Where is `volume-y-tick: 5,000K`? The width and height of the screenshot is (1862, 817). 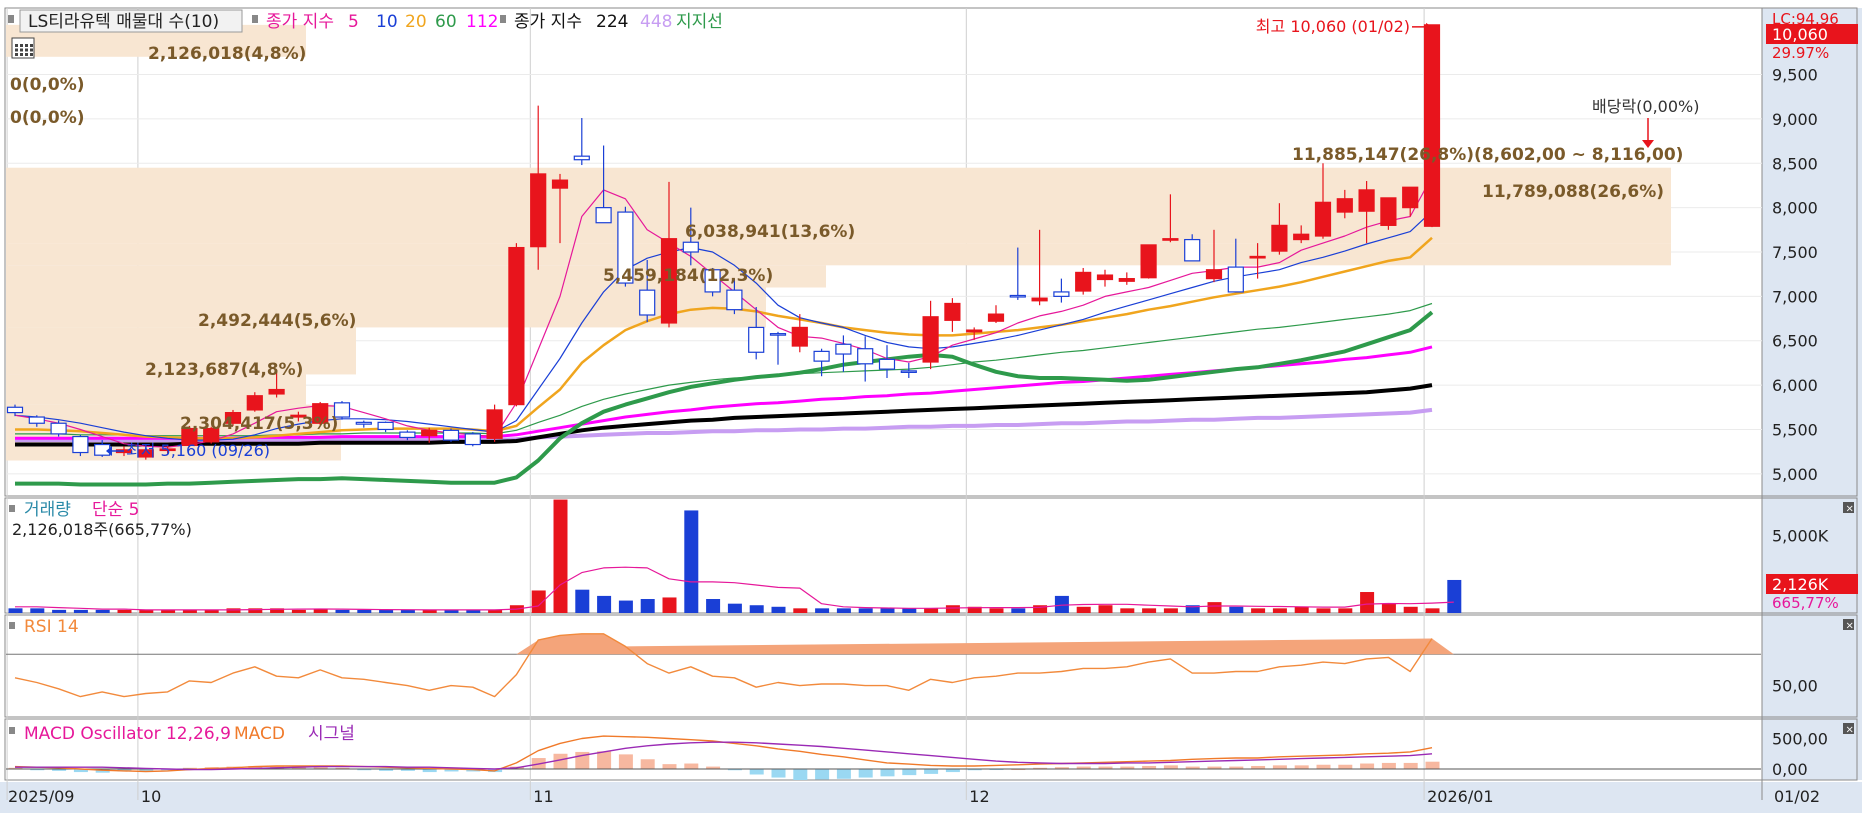 volume-y-tick: 5,000K is located at coordinates (1800, 535).